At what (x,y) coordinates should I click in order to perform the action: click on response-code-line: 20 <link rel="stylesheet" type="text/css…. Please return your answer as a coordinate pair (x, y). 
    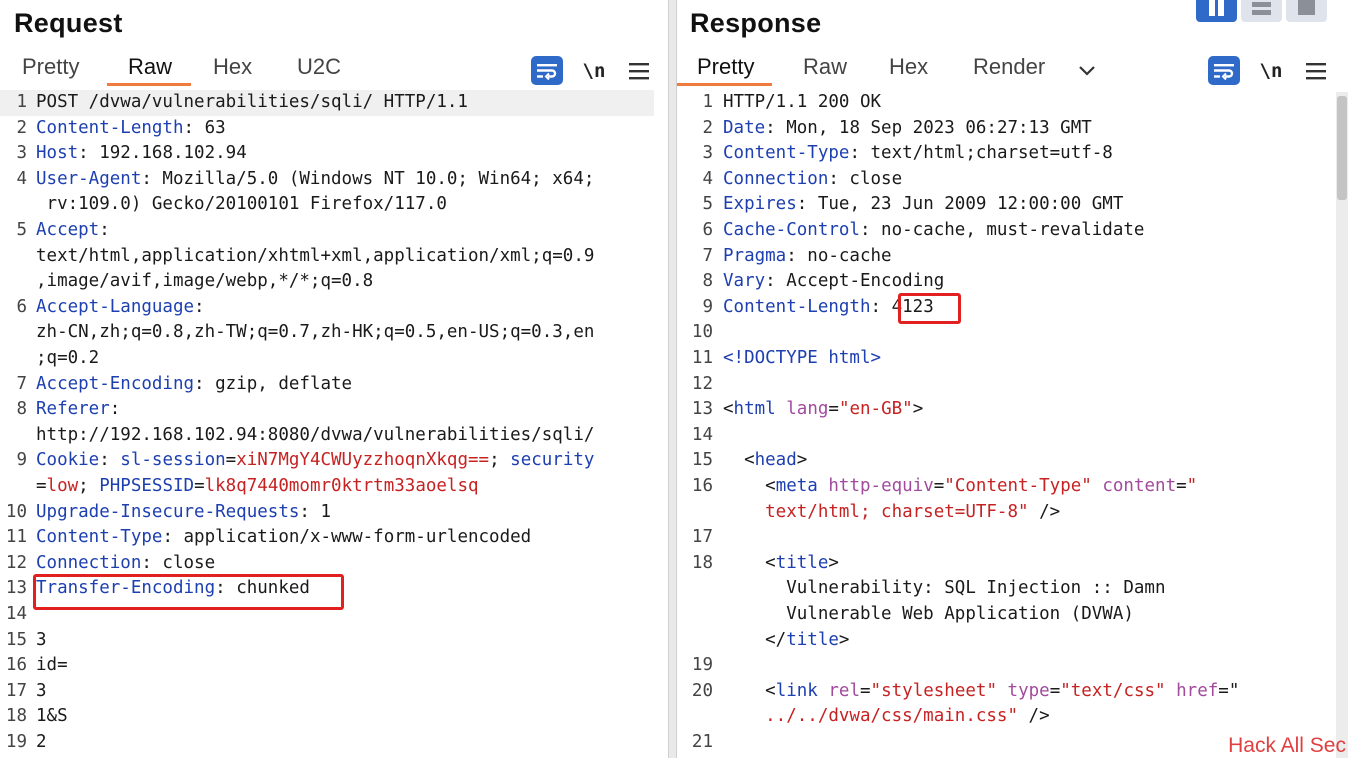
    Looking at the image, I should click on (1006, 692).